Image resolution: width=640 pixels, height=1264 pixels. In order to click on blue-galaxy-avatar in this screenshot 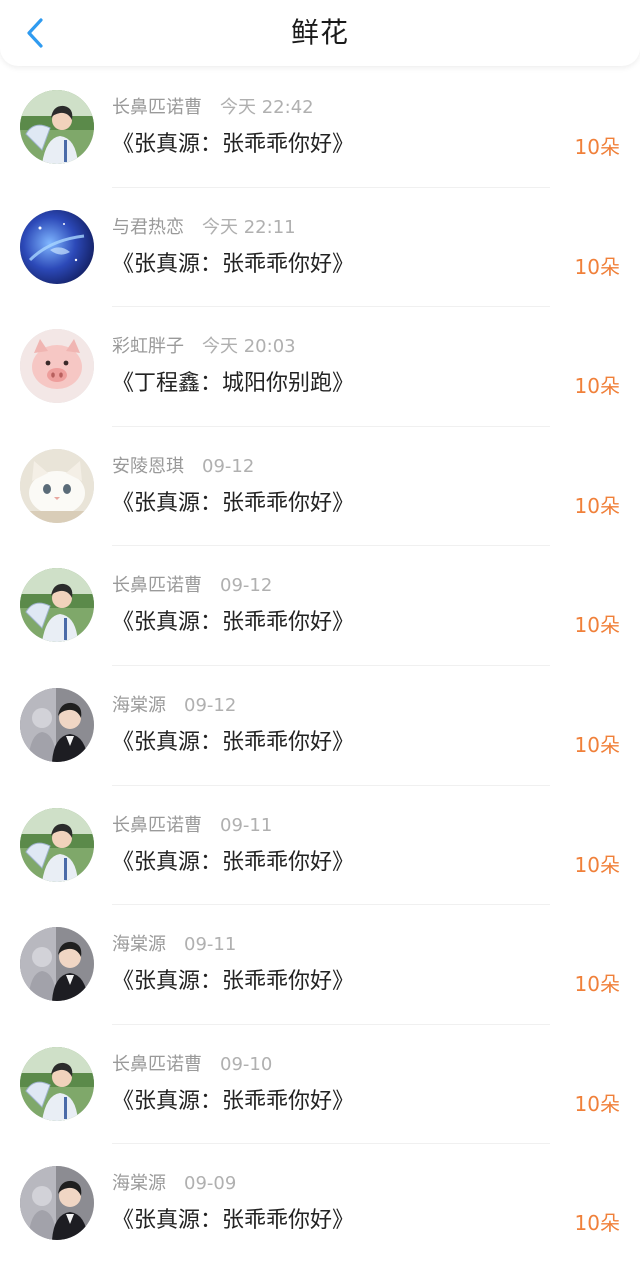, I will do `click(57, 246)`.